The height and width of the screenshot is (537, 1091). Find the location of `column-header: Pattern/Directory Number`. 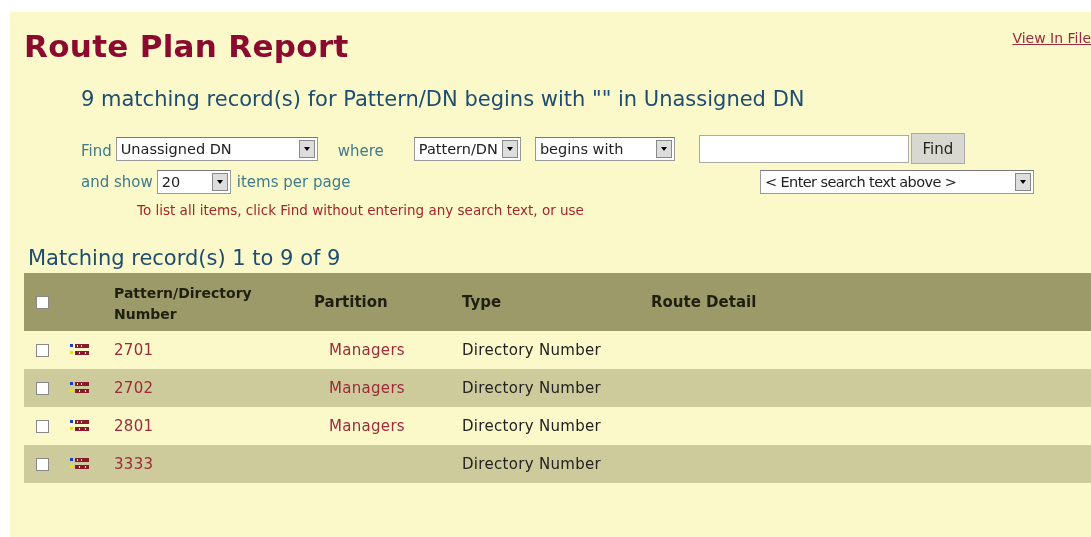

column-header: Pattern/Directory Number is located at coordinates (183, 303).